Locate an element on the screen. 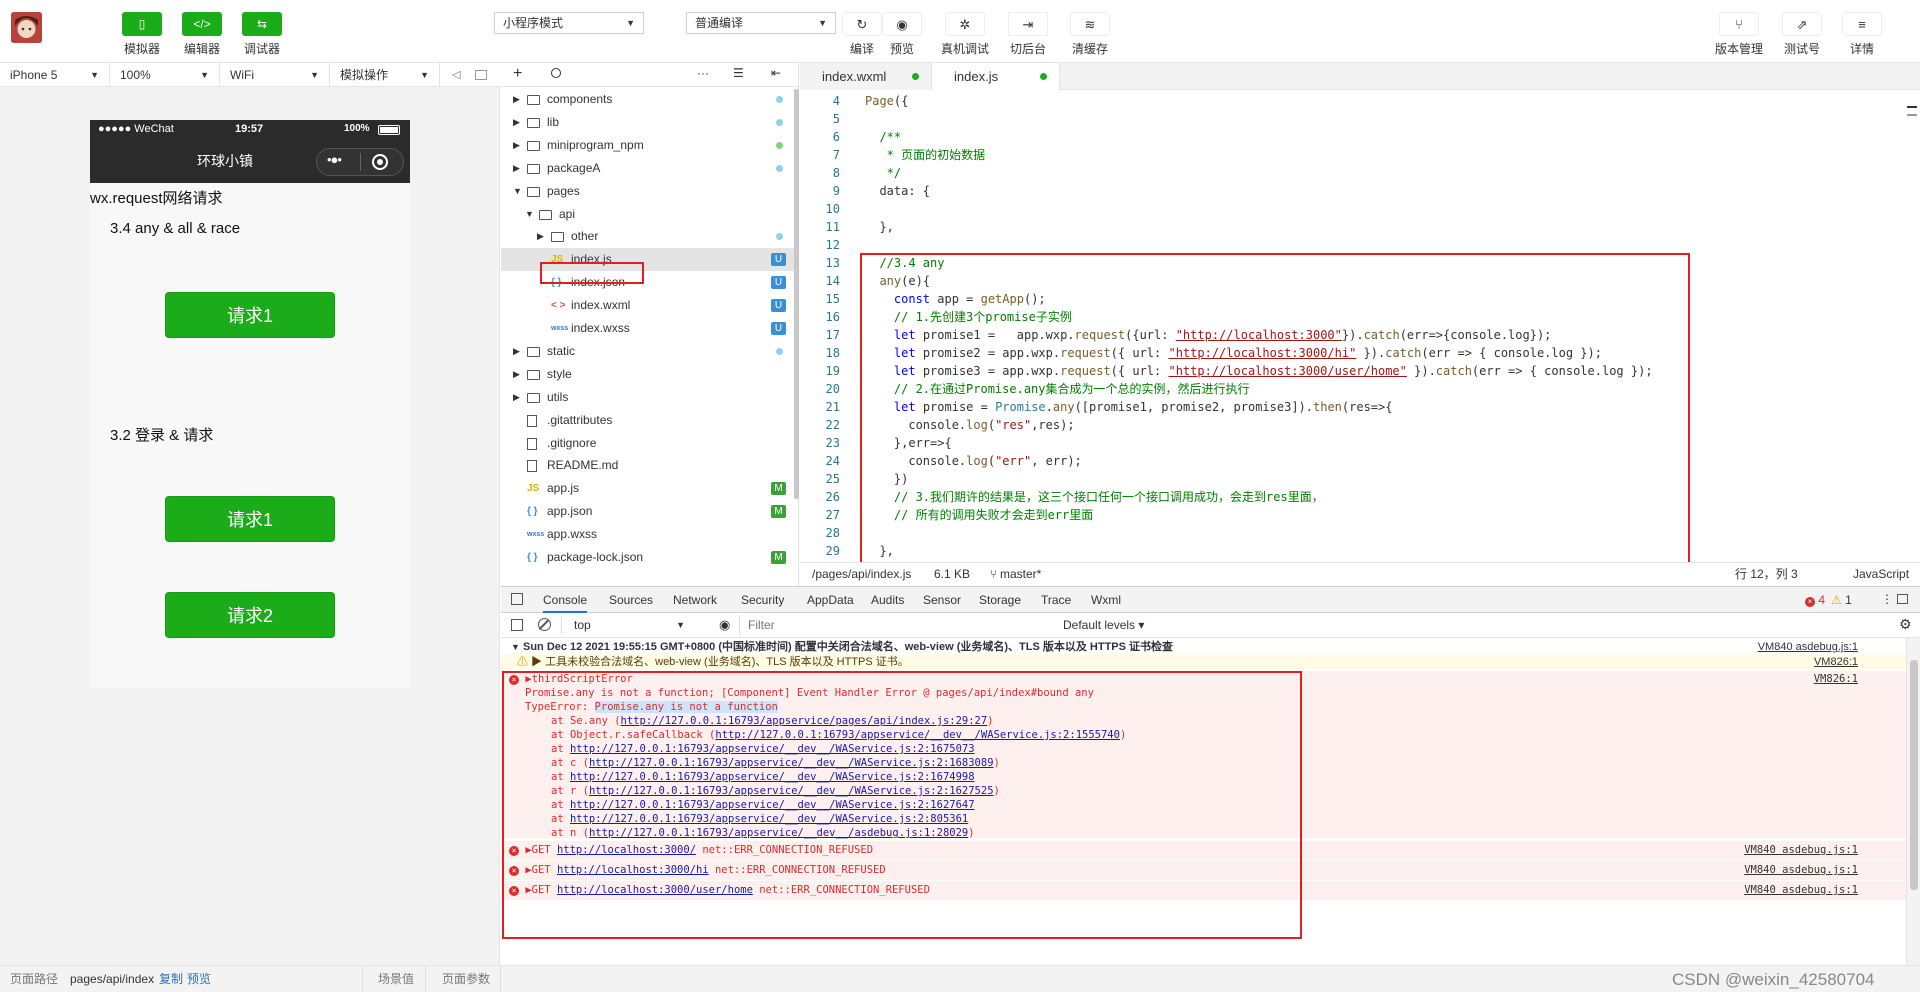 The height and width of the screenshot is (992, 1920). request2-login-button: 请求2 is located at coordinates (250, 615).